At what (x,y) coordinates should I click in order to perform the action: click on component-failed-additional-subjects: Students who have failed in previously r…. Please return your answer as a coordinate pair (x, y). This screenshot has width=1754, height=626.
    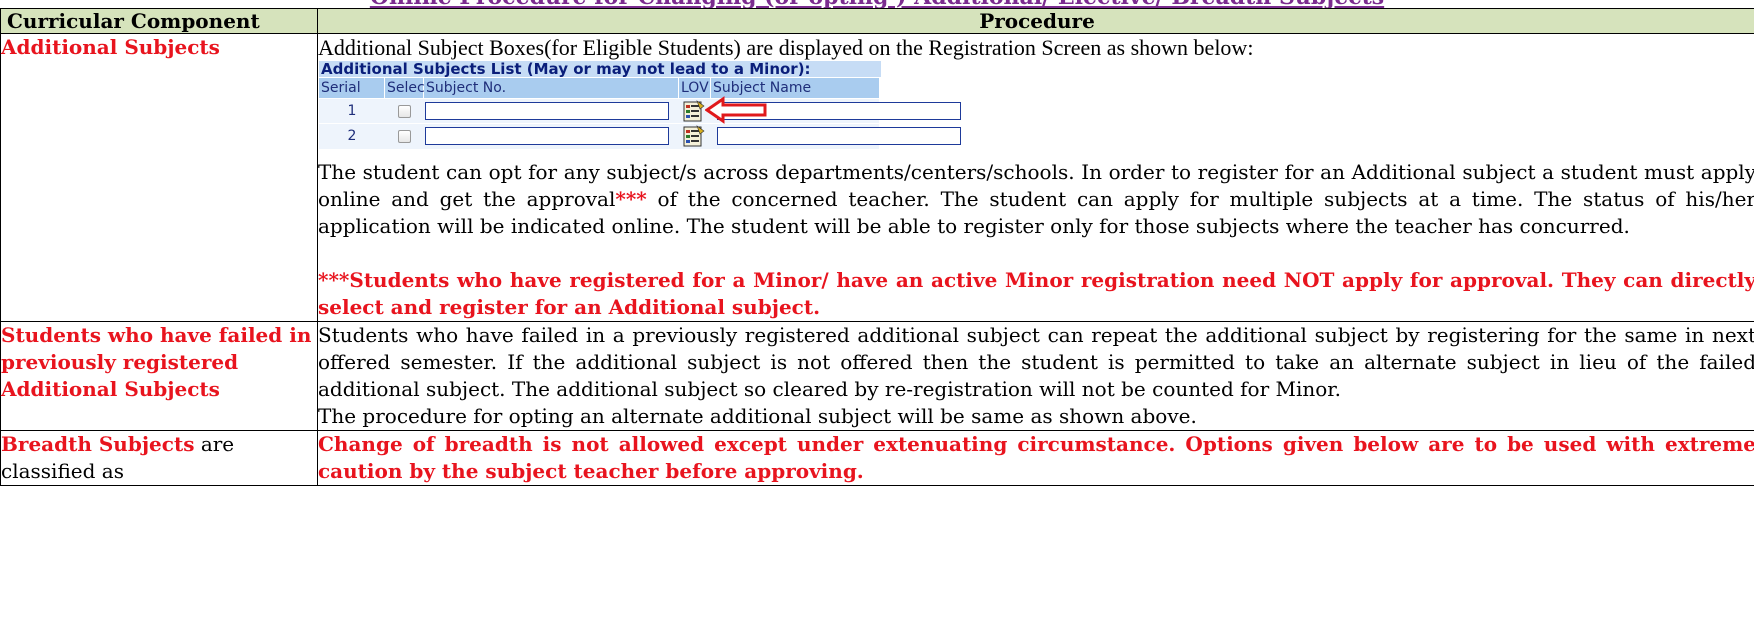
    Looking at the image, I should click on (159, 376).